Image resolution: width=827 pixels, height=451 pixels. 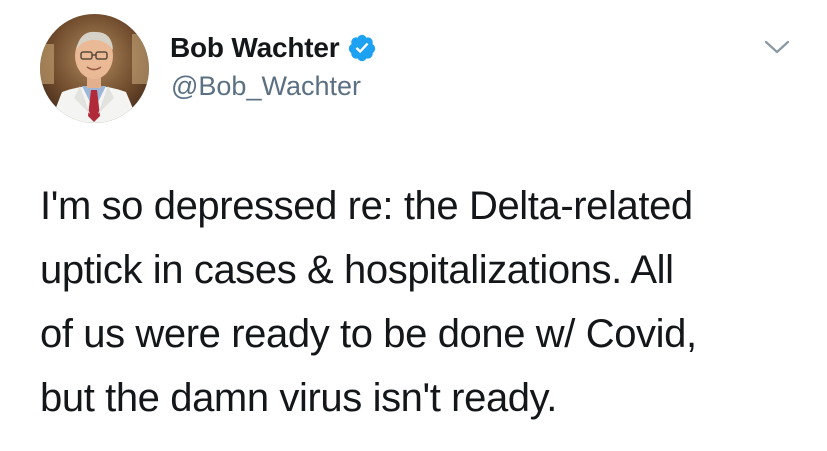 I want to click on author-name-row: Bob Wachter, so click(x=273, y=48).